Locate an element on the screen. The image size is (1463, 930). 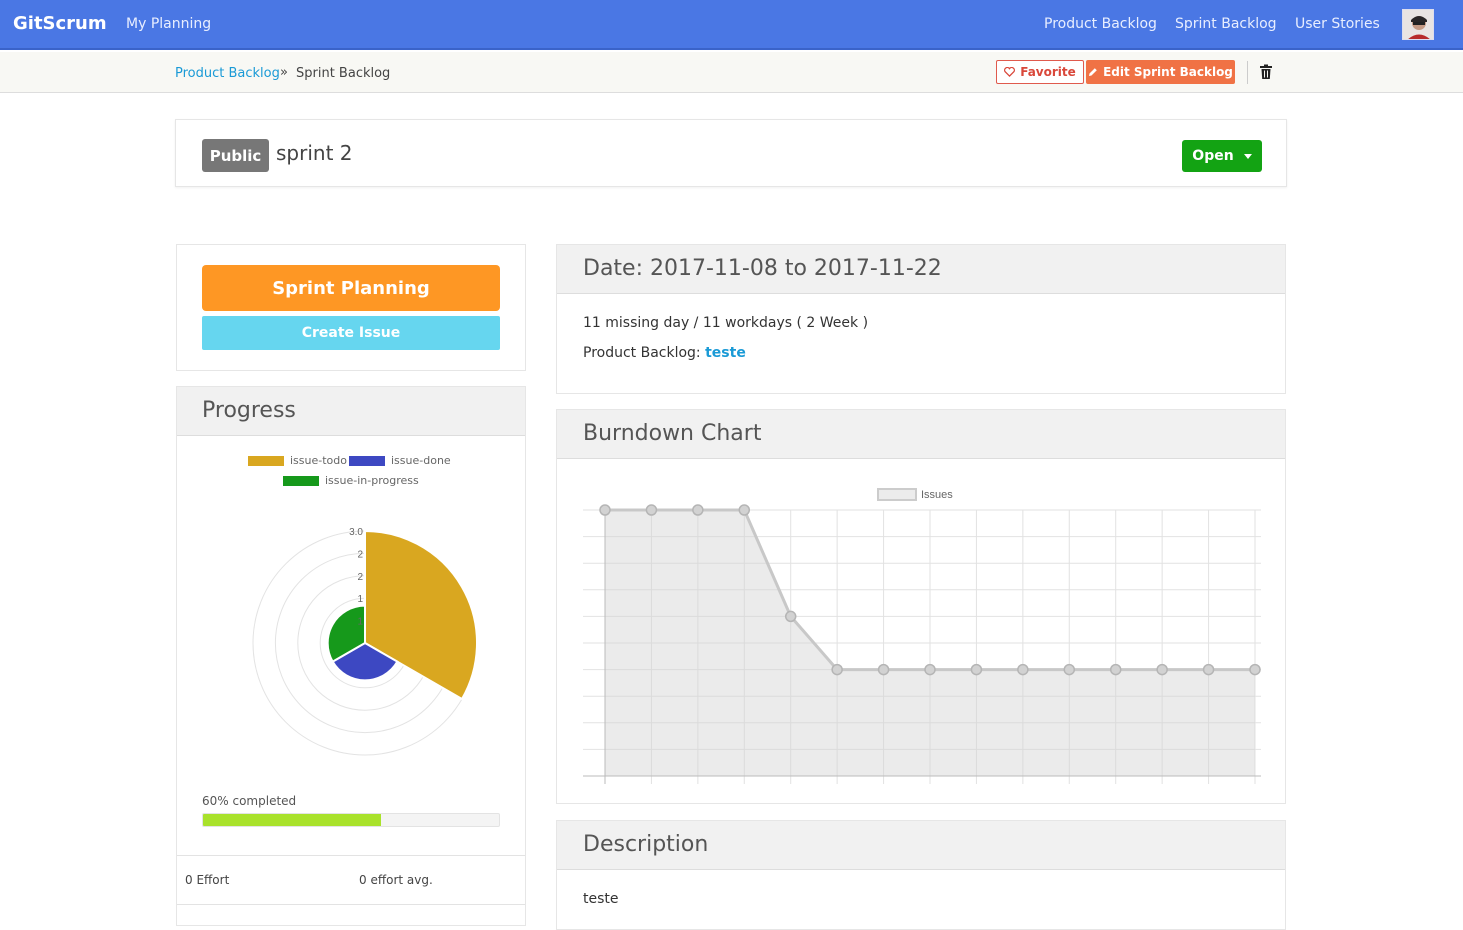
date-range-title: Date: 2017-11-08 to 2017-11-22 is located at coordinates (762, 268).